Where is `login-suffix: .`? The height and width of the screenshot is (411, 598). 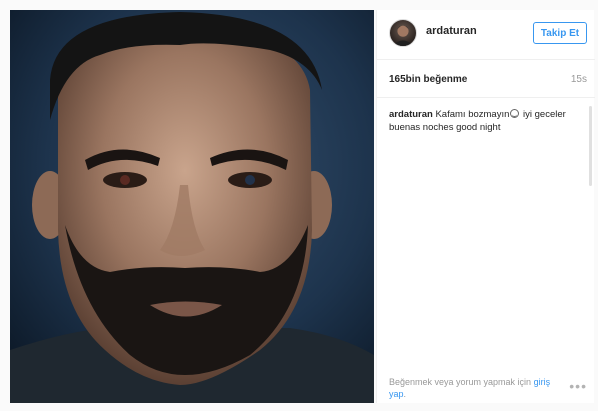 login-suffix: . is located at coordinates (405, 394).